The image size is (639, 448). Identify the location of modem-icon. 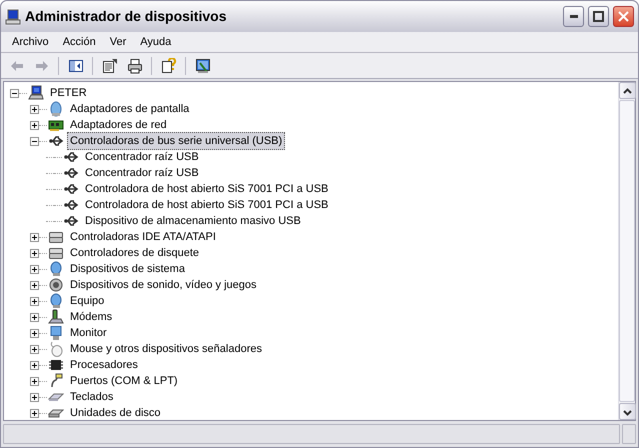
(56, 317).